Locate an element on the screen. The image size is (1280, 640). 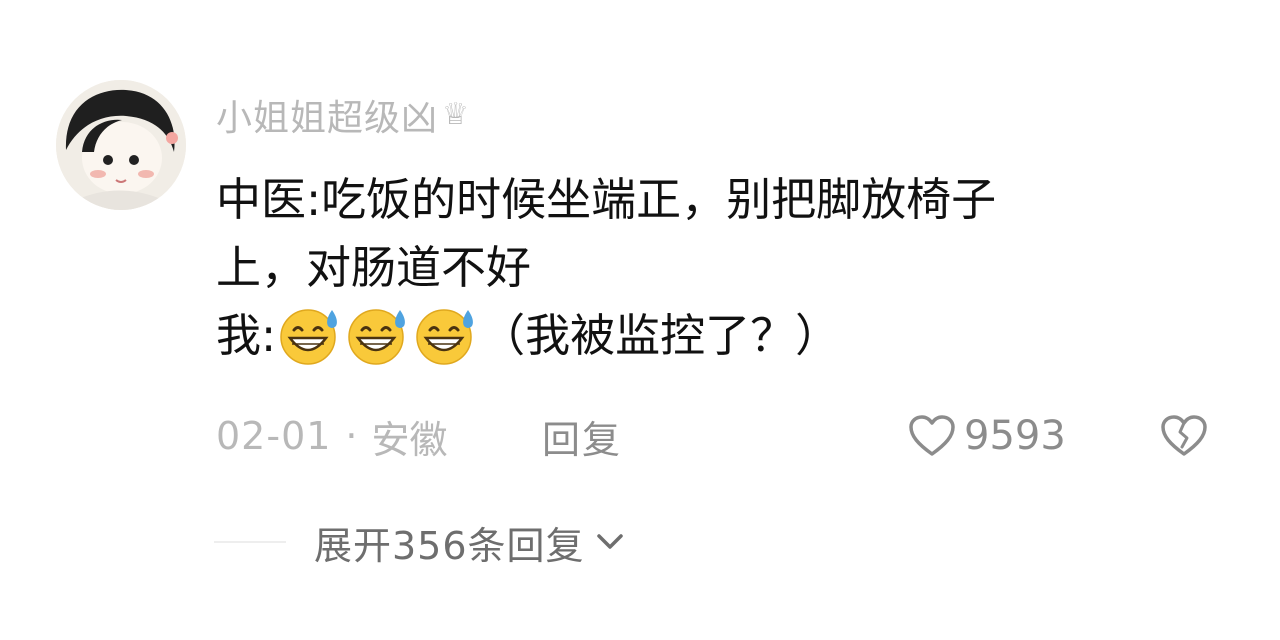
chevron-down-icon is located at coordinates (609, 541).